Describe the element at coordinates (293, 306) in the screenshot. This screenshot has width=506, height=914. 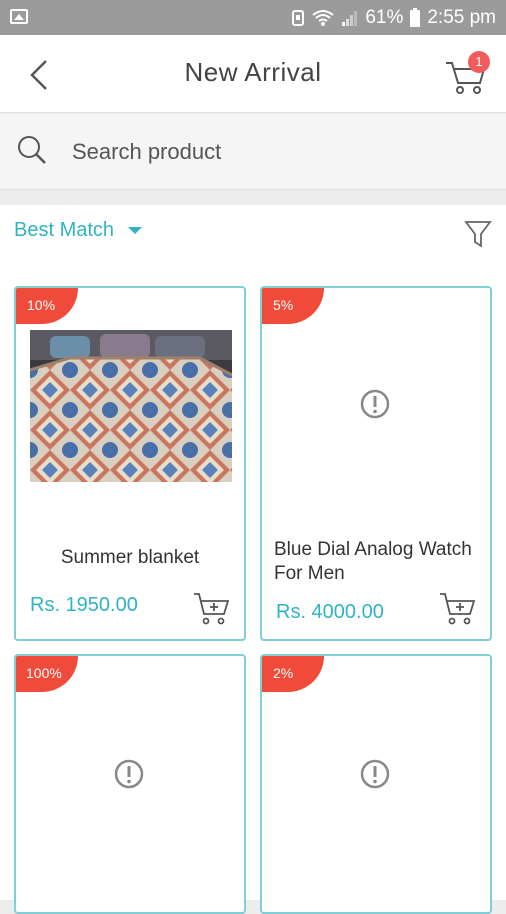
I see `discount-badge: 5%` at that location.